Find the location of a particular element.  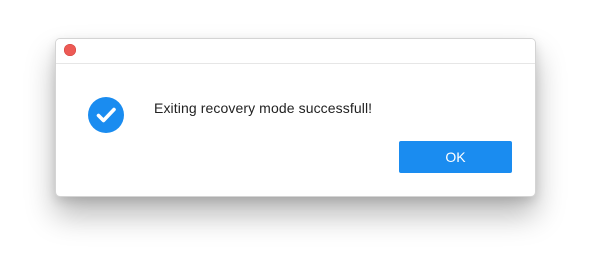

close-dot-icon is located at coordinates (70, 50).